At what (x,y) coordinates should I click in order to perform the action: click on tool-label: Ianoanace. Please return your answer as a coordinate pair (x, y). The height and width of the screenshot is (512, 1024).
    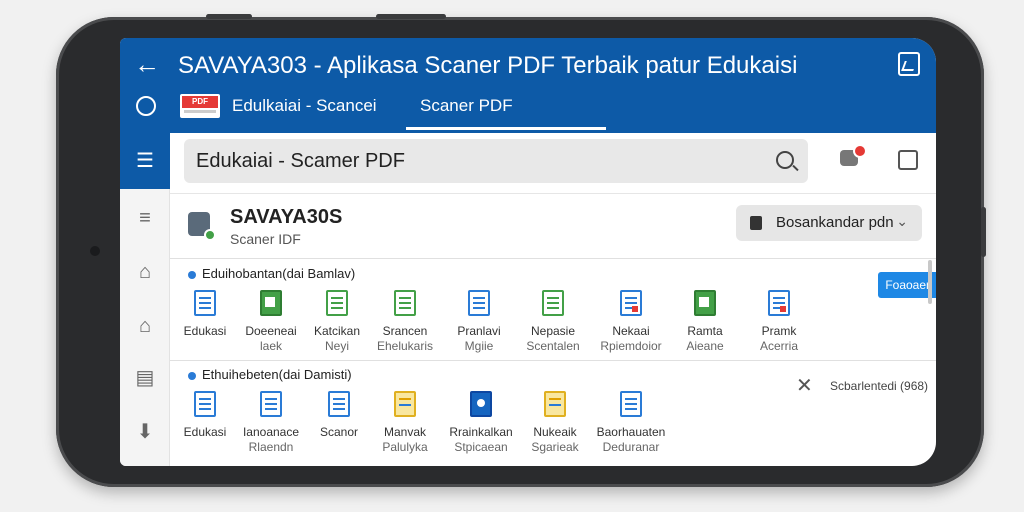
    Looking at the image, I should click on (271, 432).